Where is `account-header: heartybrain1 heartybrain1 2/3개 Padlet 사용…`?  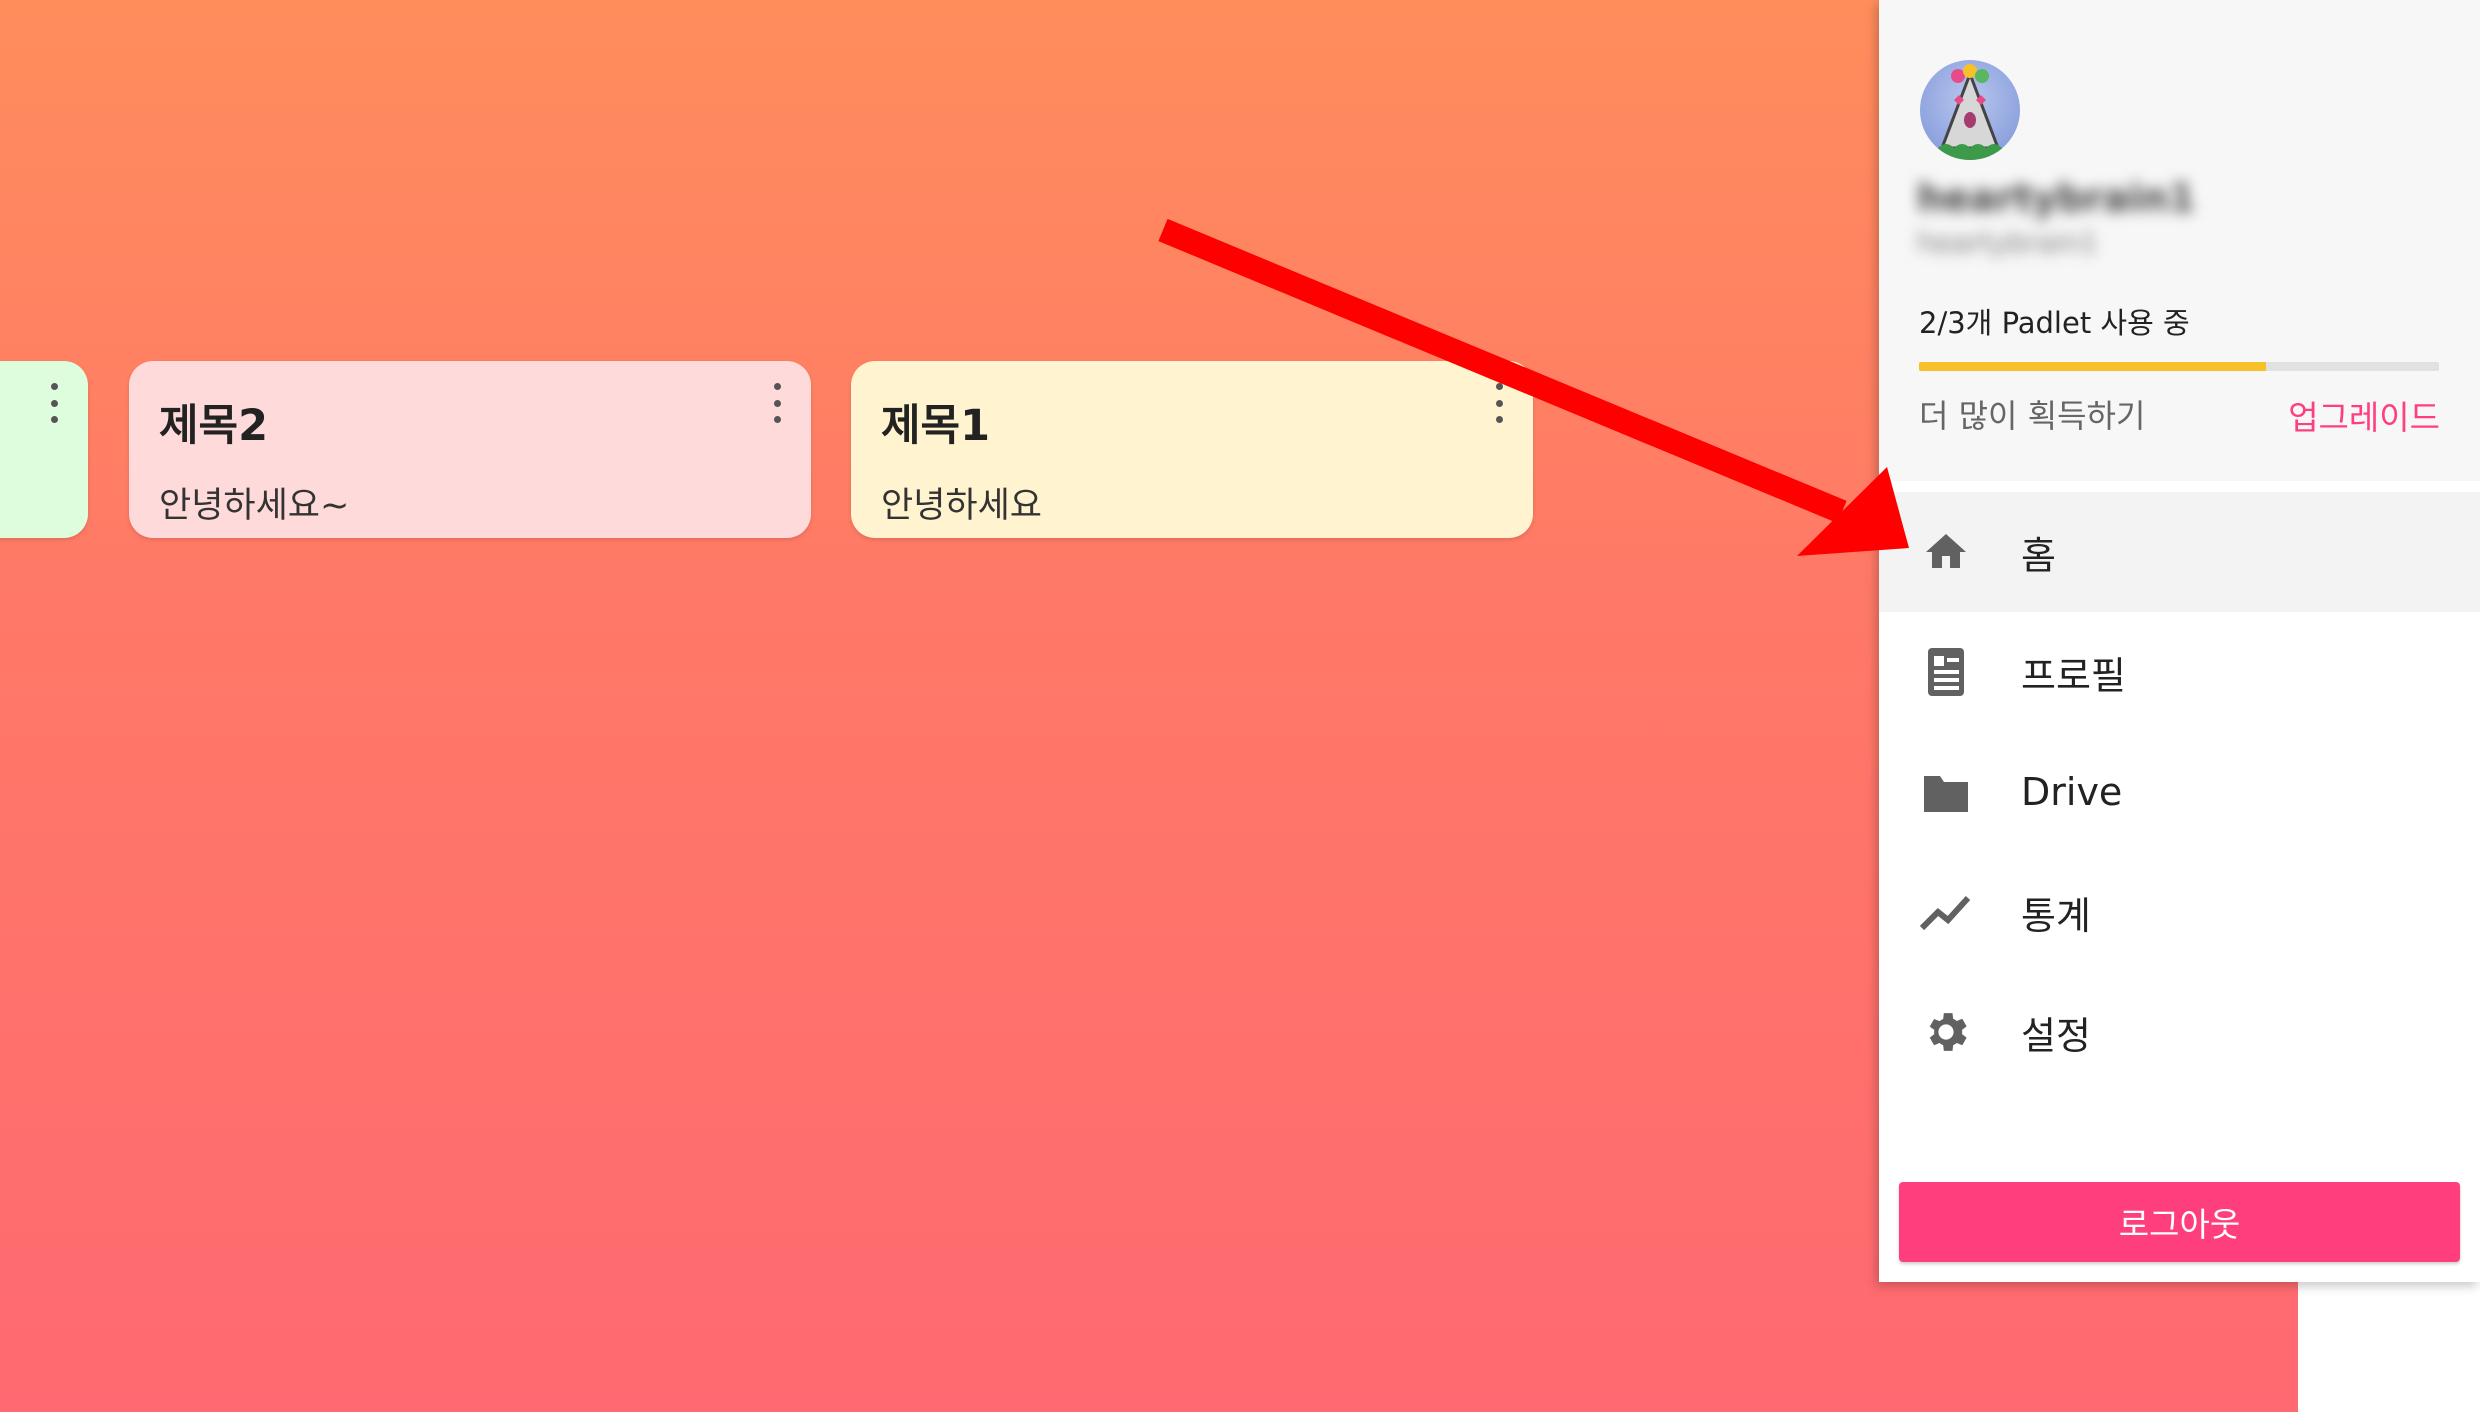 account-header: heartybrain1 heartybrain1 2/3개 Padlet 사용… is located at coordinates (2179, 240).